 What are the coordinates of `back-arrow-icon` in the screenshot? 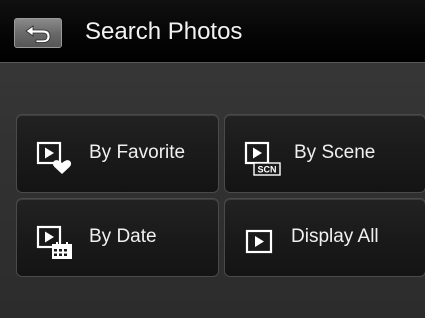 It's located at (38, 34).